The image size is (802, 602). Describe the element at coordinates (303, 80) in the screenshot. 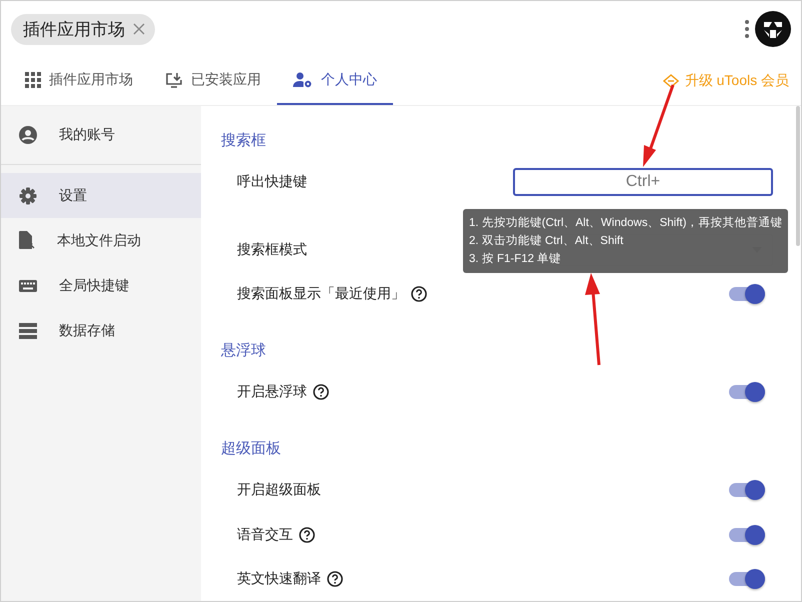

I see `user-gear-icon` at that location.